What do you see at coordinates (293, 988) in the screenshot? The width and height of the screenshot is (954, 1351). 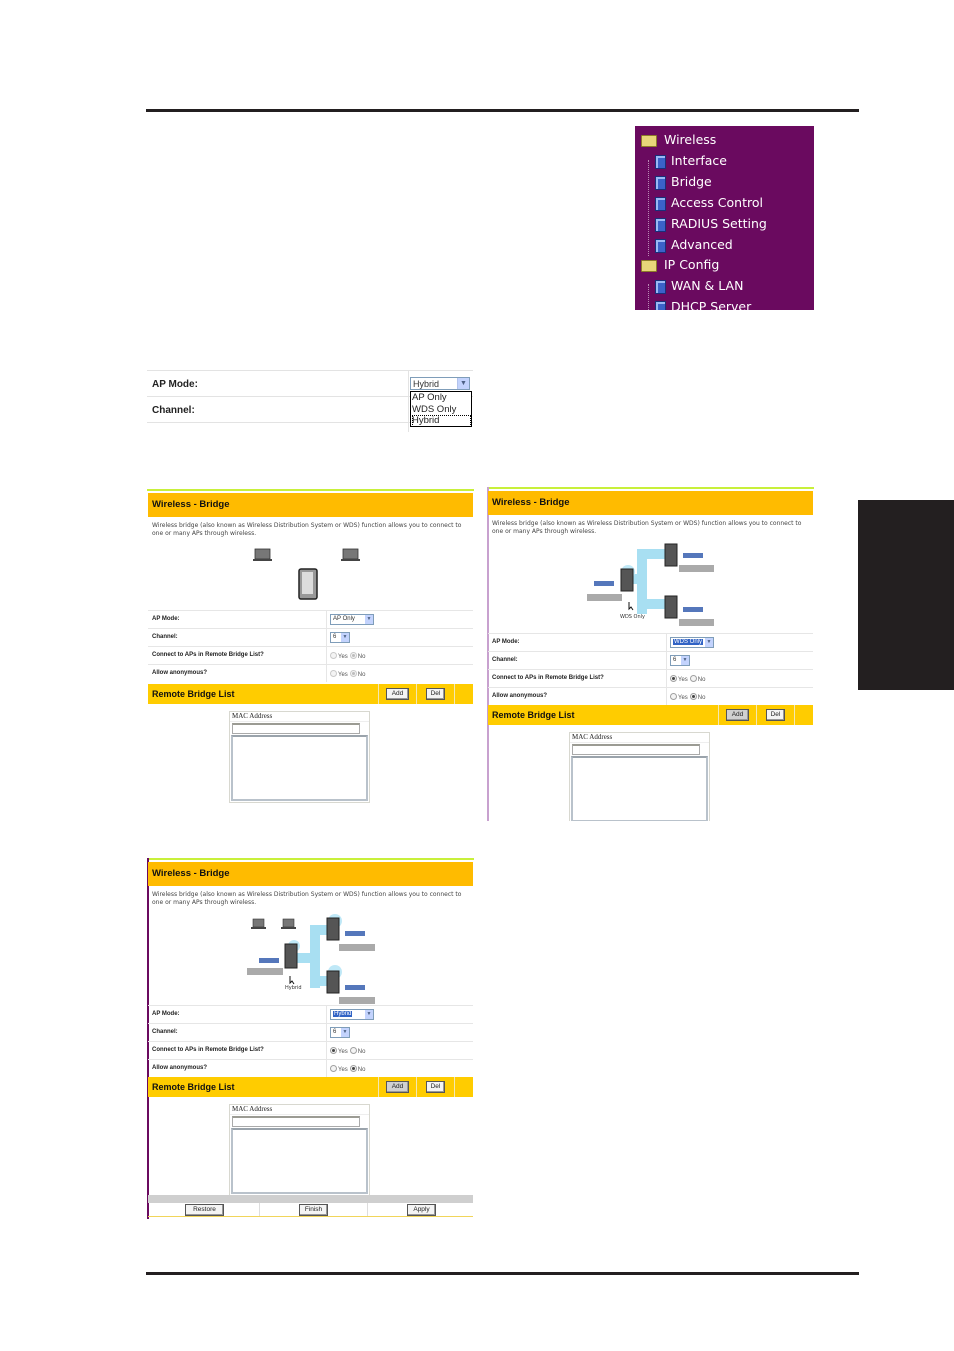 I see `diagram-caption: Hybrid` at bounding box center [293, 988].